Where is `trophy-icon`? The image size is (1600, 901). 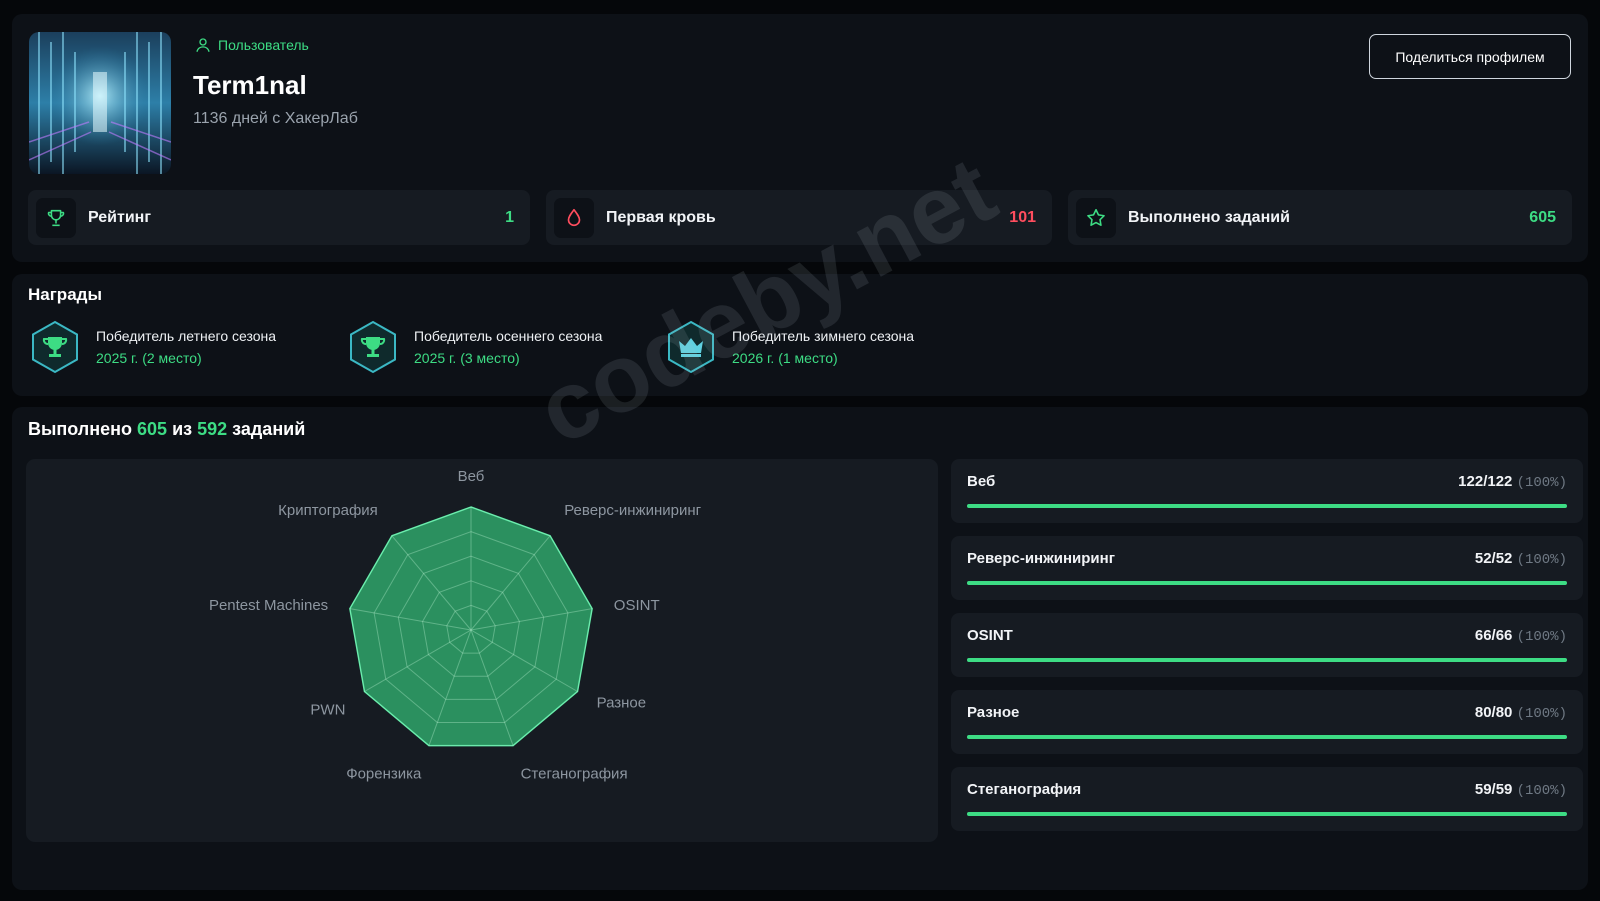
trophy-icon is located at coordinates (56, 217).